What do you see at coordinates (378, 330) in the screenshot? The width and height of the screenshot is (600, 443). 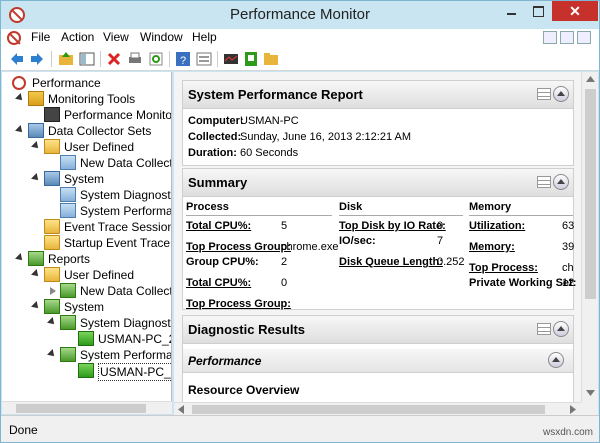 I see `diagnostic-header-bar: Diagnostic Results` at bounding box center [378, 330].